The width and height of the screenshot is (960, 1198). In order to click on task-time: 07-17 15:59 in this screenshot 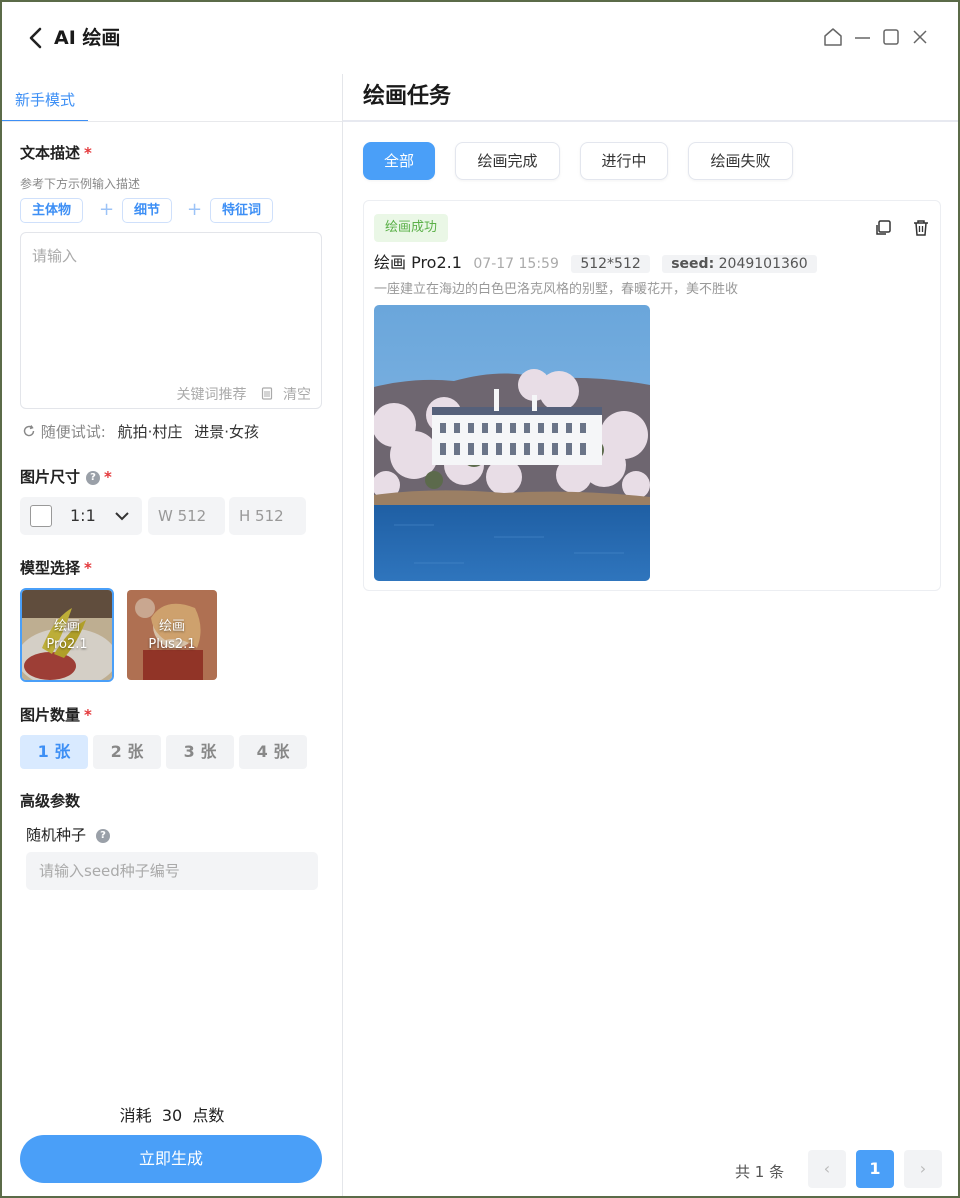, I will do `click(516, 264)`.